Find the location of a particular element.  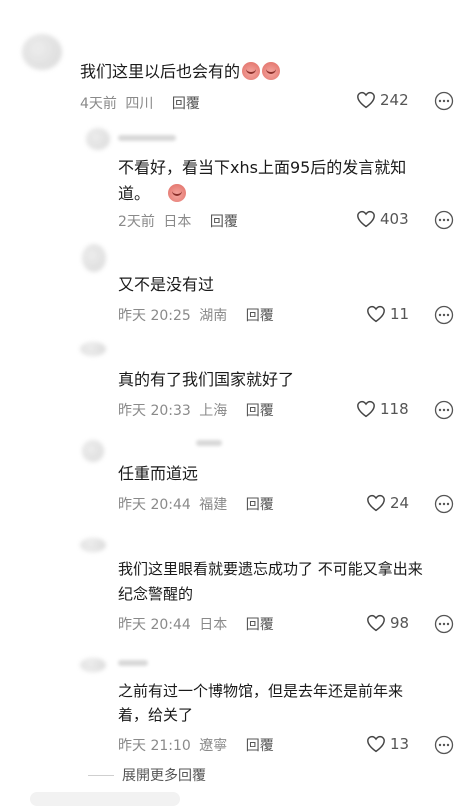

divider-line is located at coordinates (101, 775).